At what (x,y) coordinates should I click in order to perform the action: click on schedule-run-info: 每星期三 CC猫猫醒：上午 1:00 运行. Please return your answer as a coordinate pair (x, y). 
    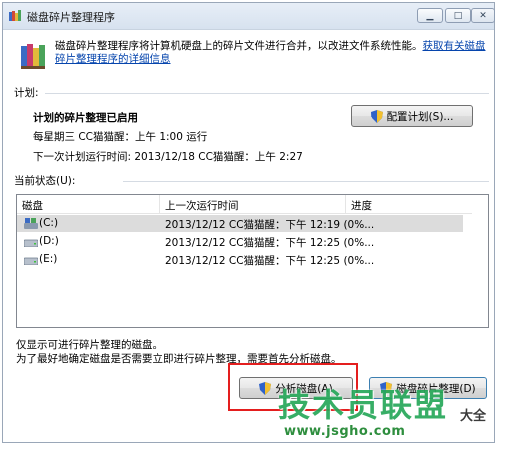
    Looking at the image, I should click on (120, 137).